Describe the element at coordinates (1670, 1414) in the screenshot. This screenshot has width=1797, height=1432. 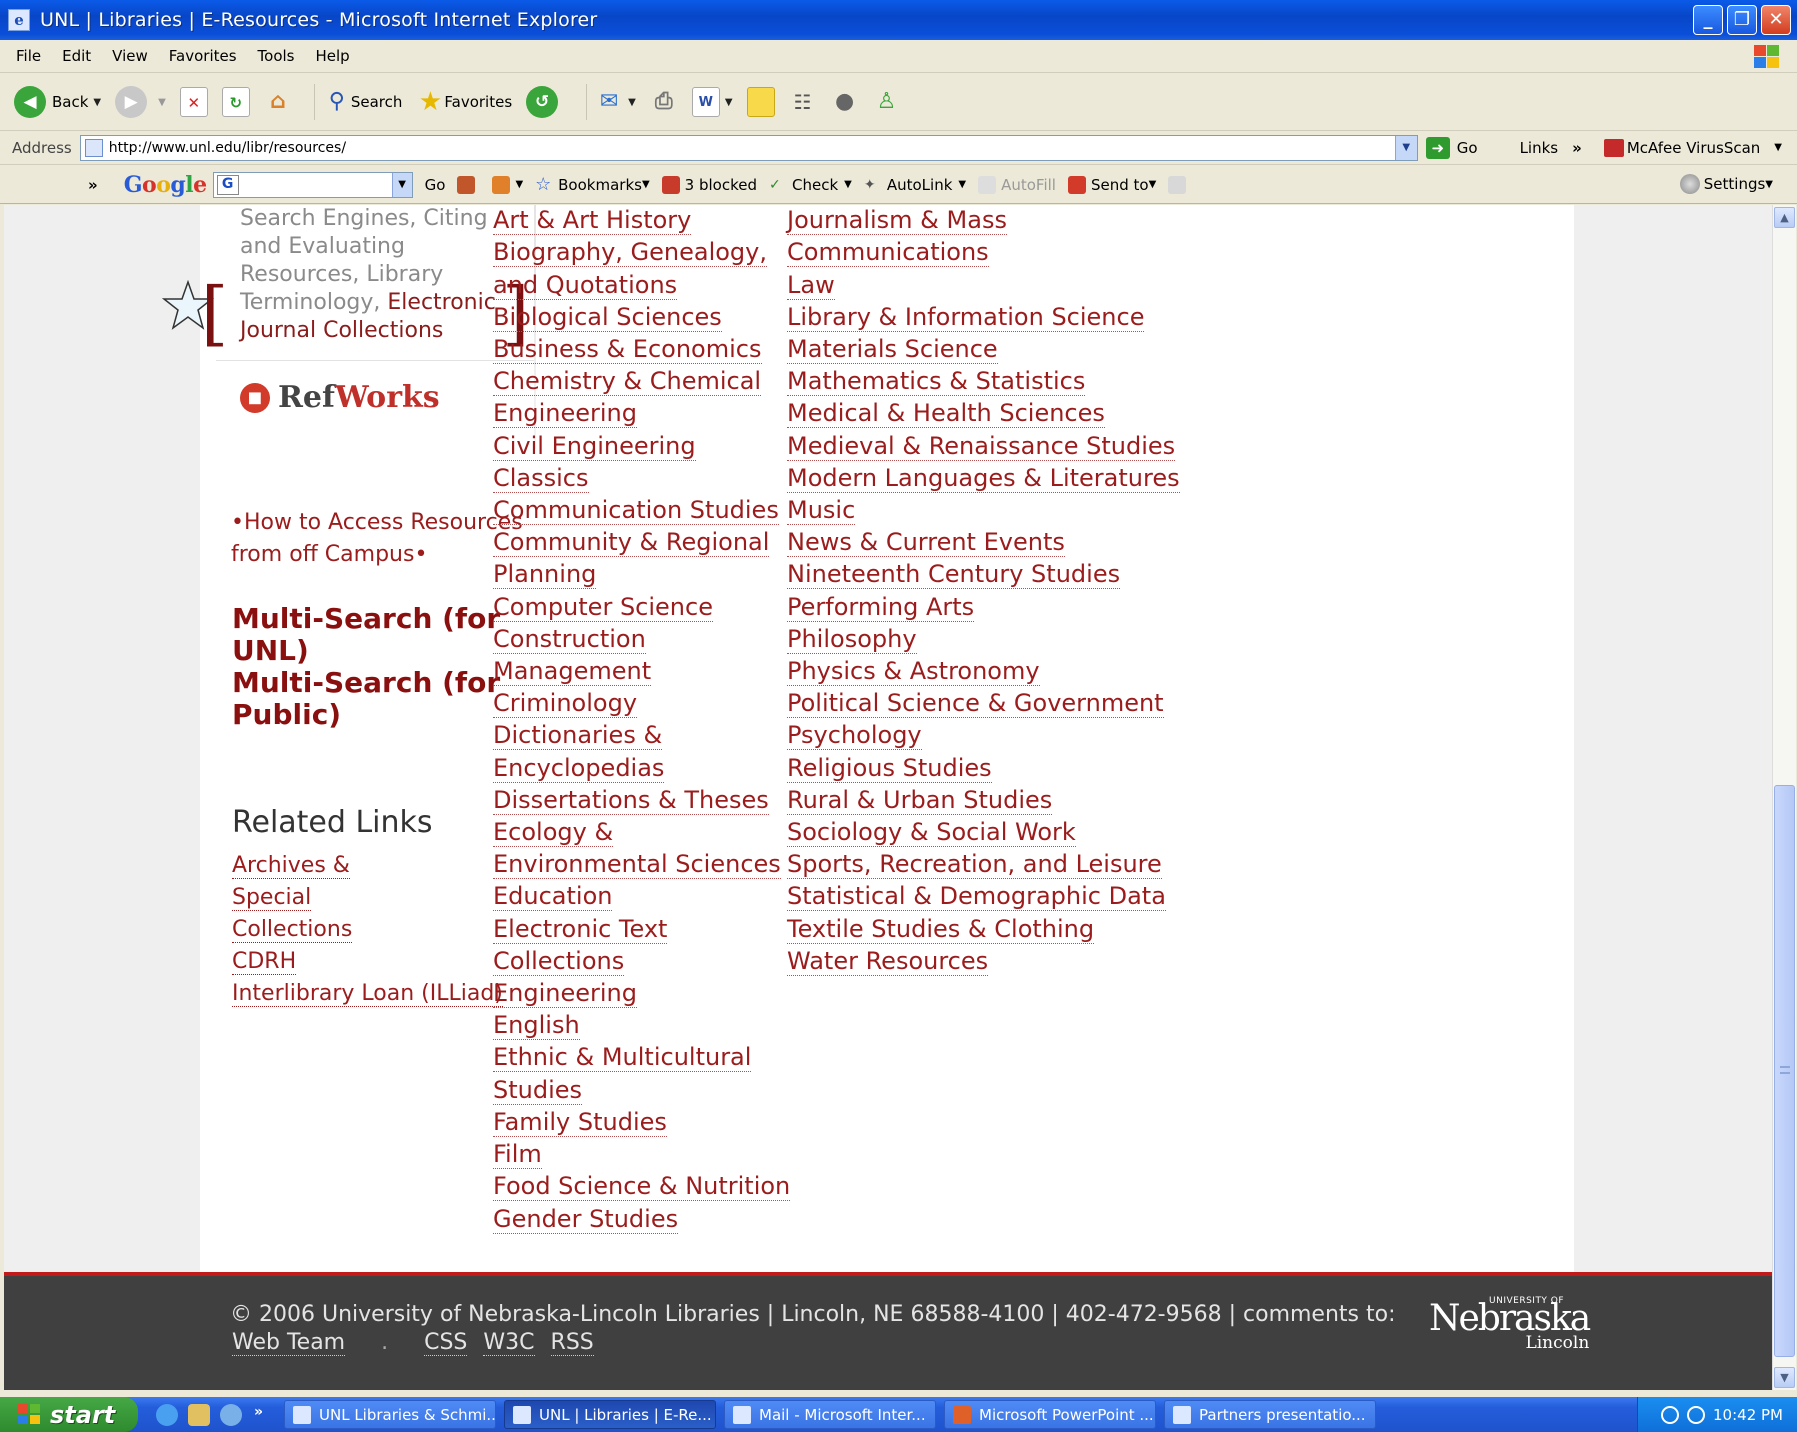
I see `tray-arrow-icon` at that location.